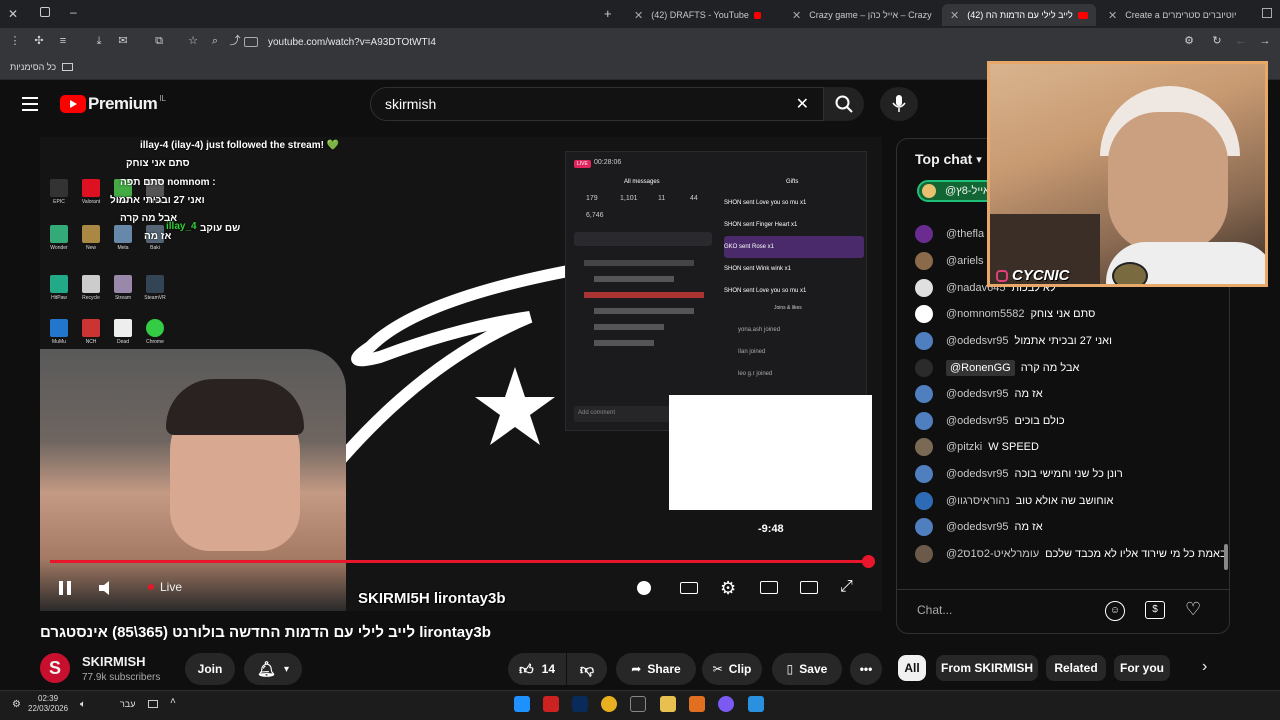 The height and width of the screenshot is (720, 1280). I want to click on autoplay-toggle, so click(644, 588).